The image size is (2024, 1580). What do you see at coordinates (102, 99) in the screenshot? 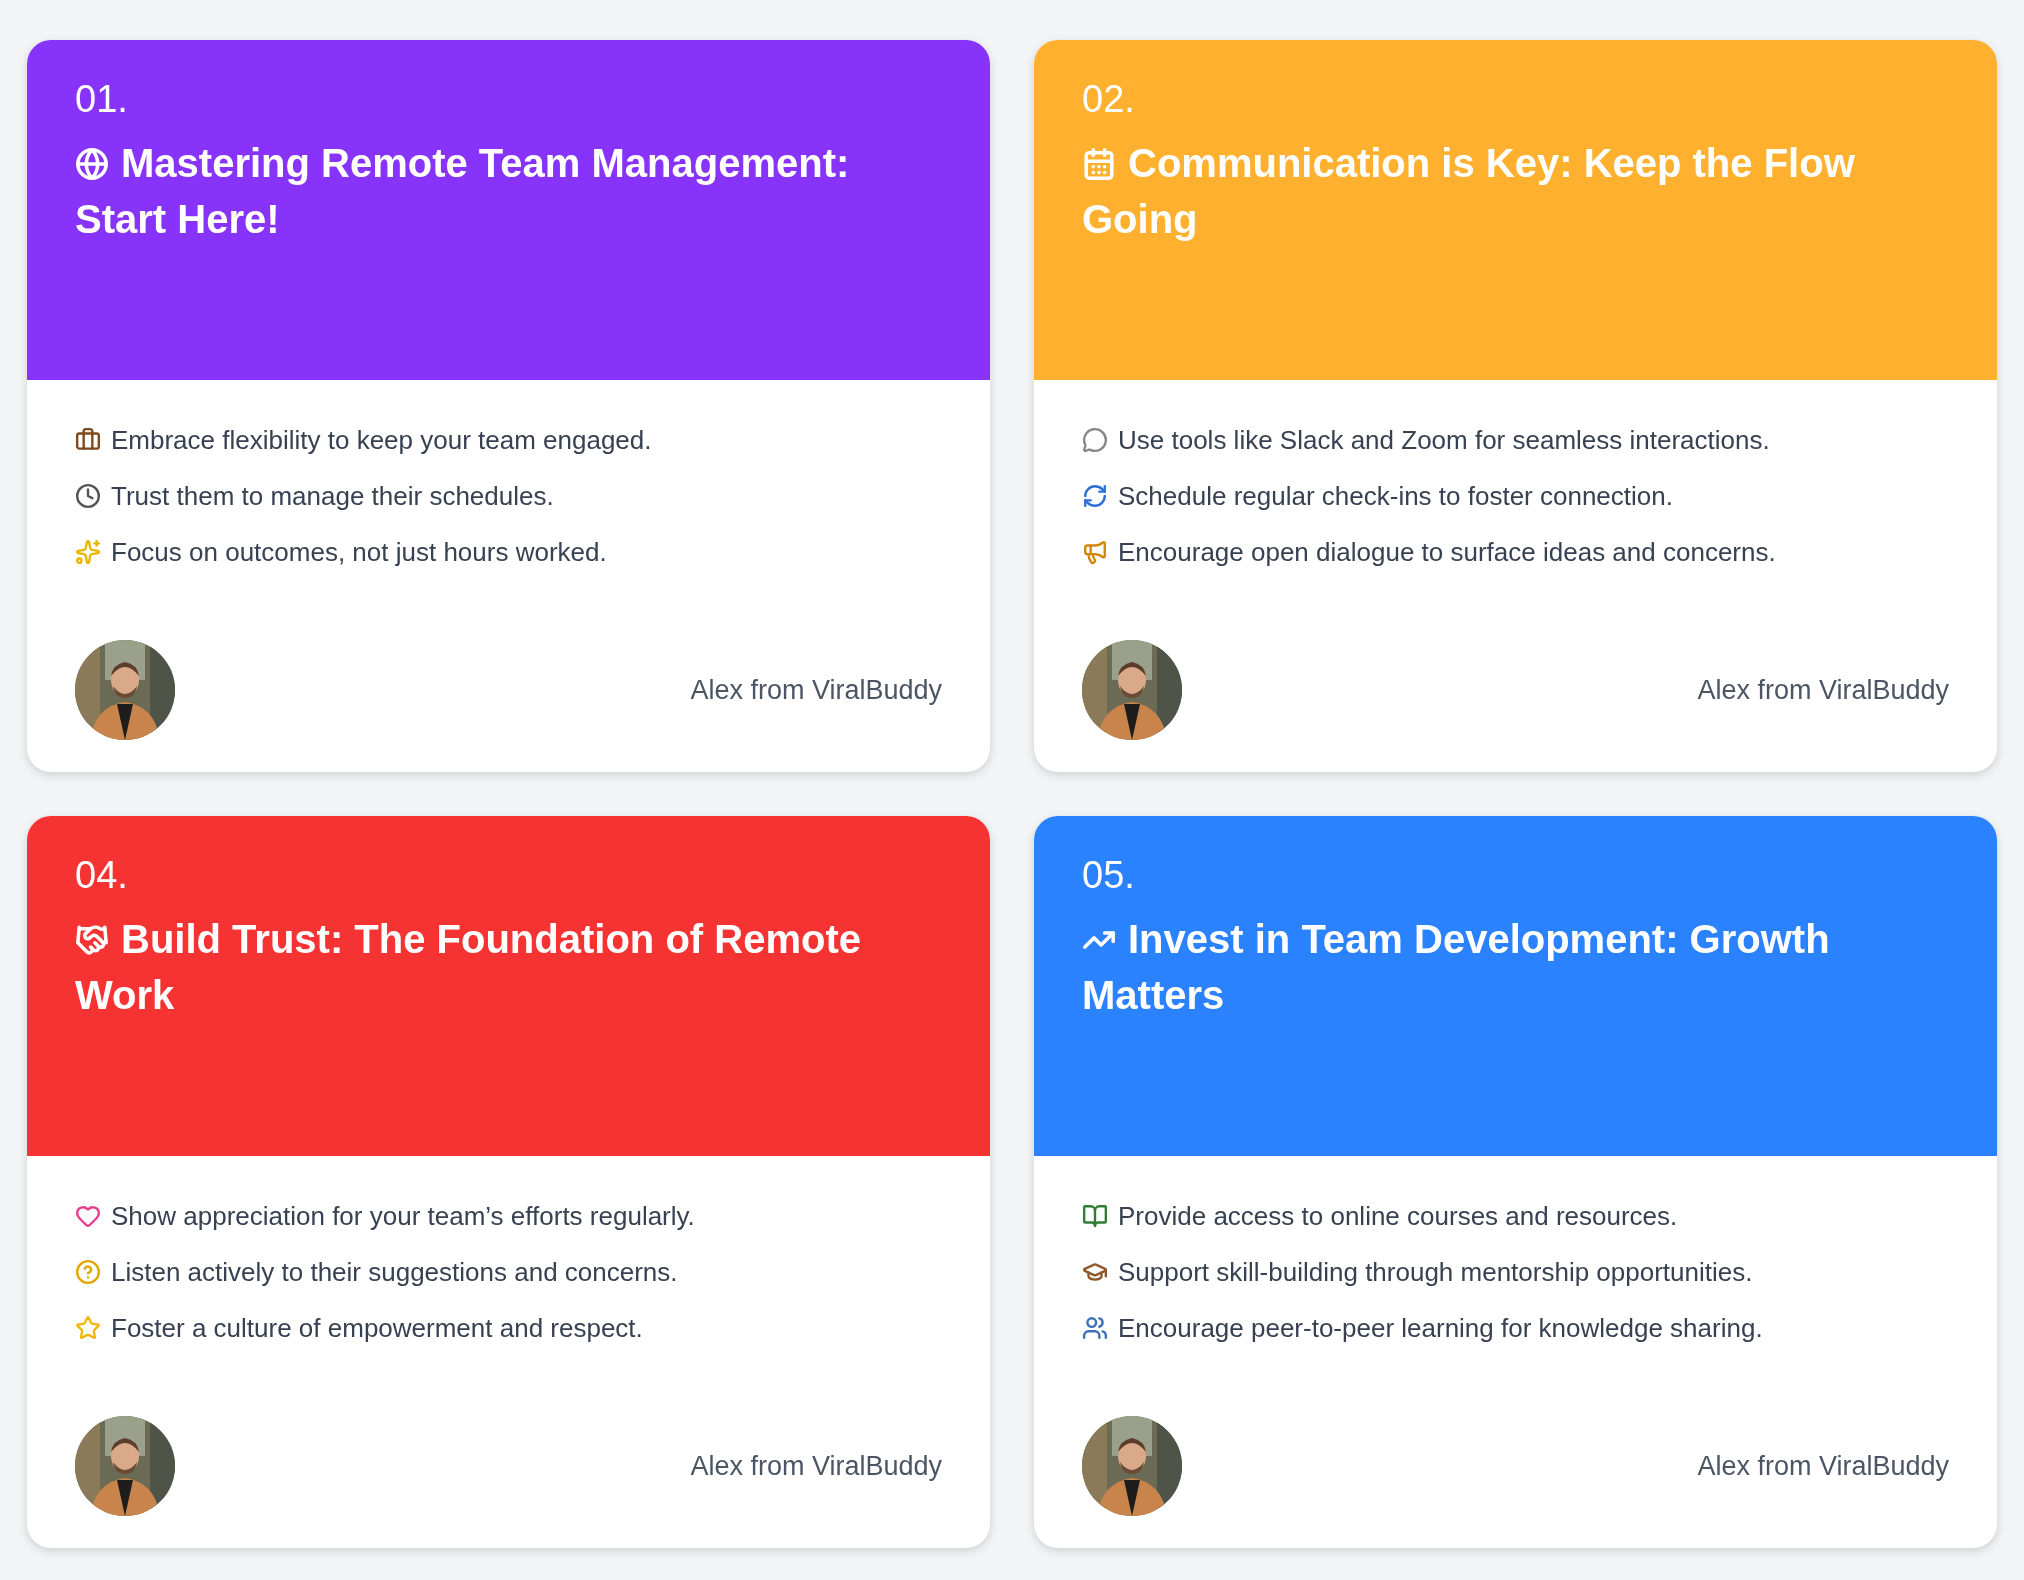
I see `card-number: 01.` at bounding box center [102, 99].